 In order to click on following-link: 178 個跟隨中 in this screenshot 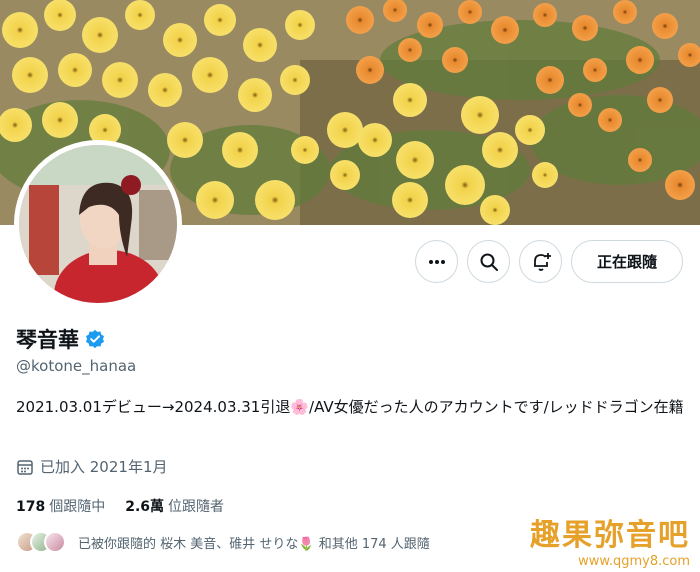, I will do `click(60, 506)`.